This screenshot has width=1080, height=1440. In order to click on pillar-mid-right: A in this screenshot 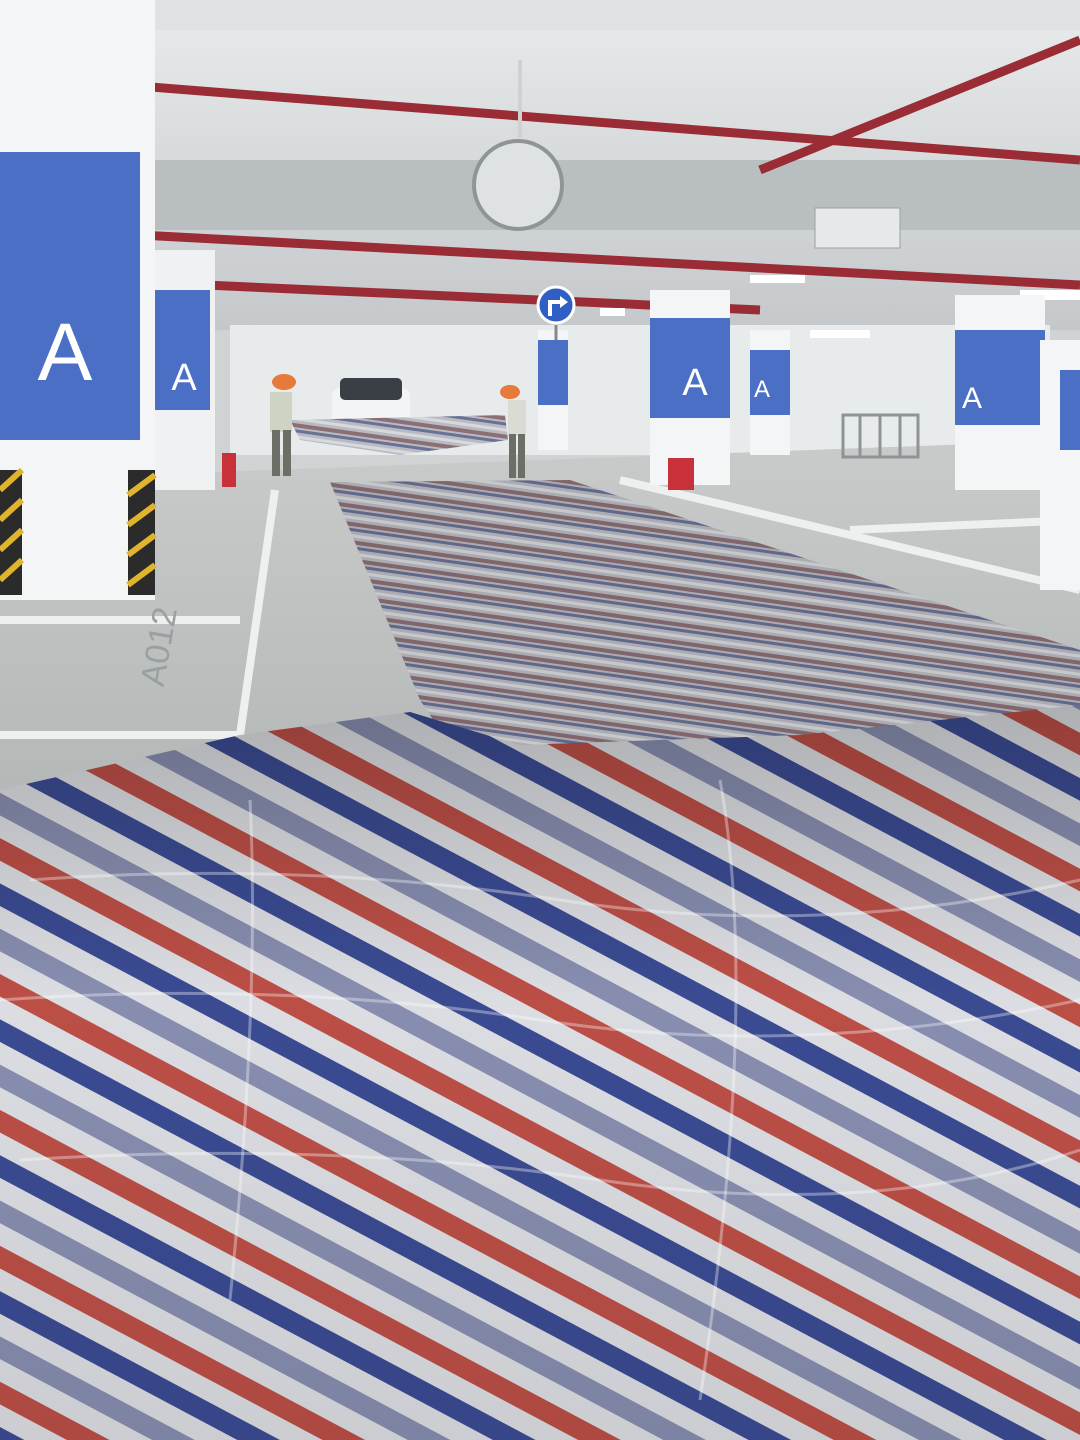, I will do `click(770, 392)`.